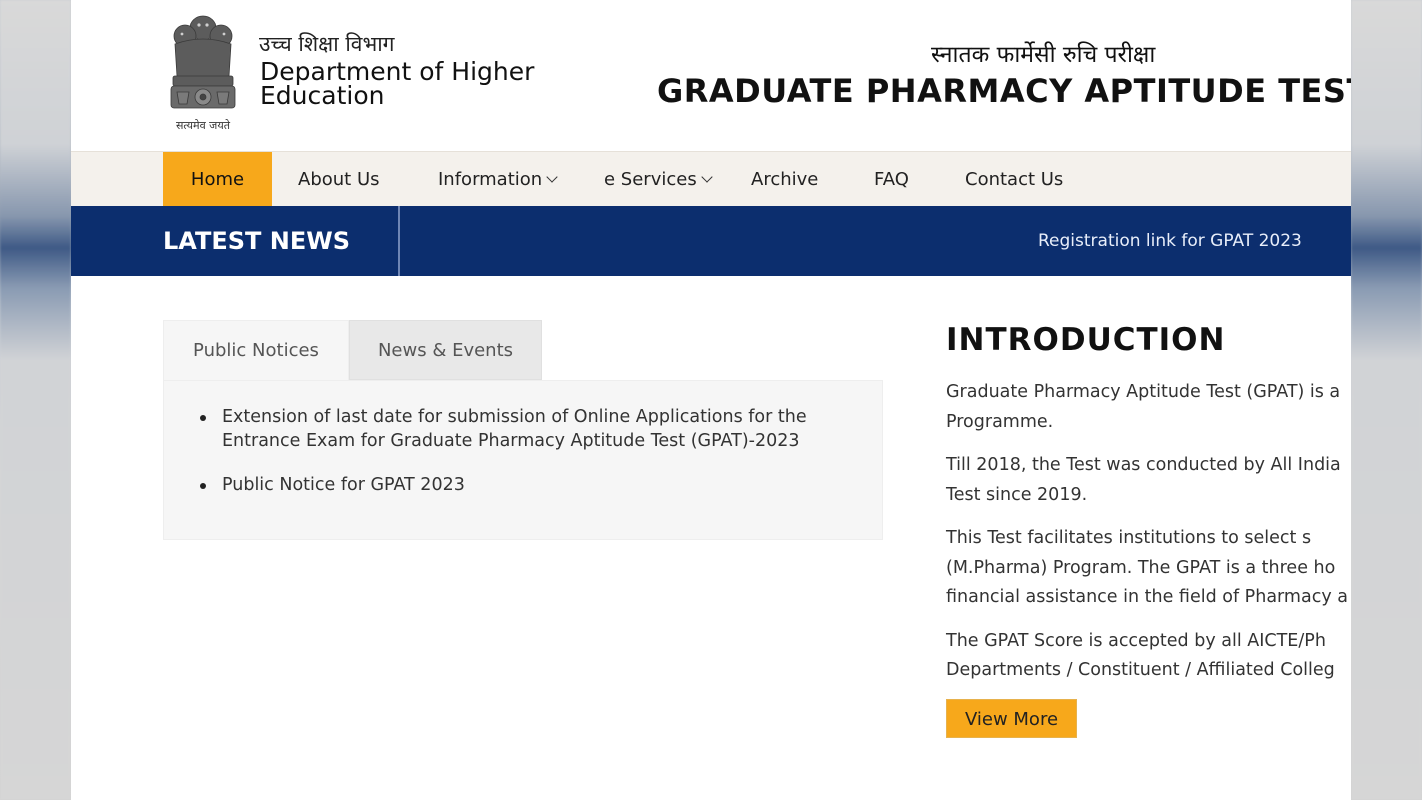 This screenshot has width=1422, height=800. What do you see at coordinates (202, 125) in the screenshot?
I see `emblem-motto: सत्यमेव जयते` at bounding box center [202, 125].